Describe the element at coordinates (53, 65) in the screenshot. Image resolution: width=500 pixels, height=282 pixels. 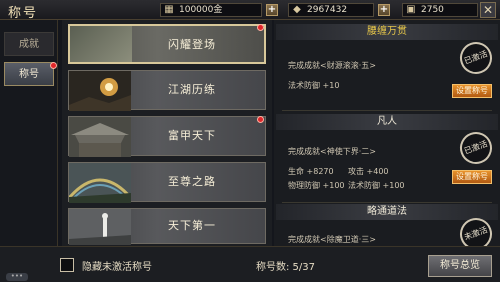
I see `tab-titles-badge` at that location.